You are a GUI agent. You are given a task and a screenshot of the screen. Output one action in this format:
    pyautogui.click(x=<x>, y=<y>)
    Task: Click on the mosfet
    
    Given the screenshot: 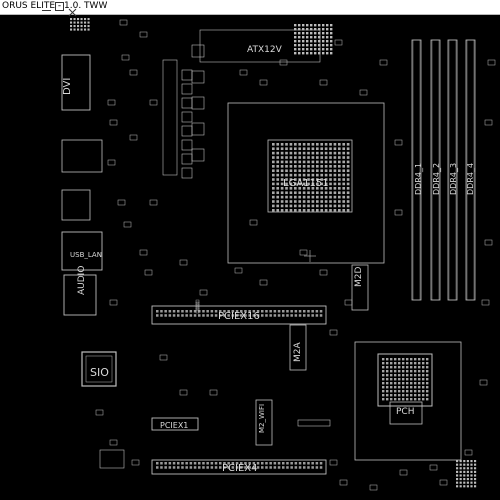 What is the action you would take?
    pyautogui.click(x=198, y=129)
    